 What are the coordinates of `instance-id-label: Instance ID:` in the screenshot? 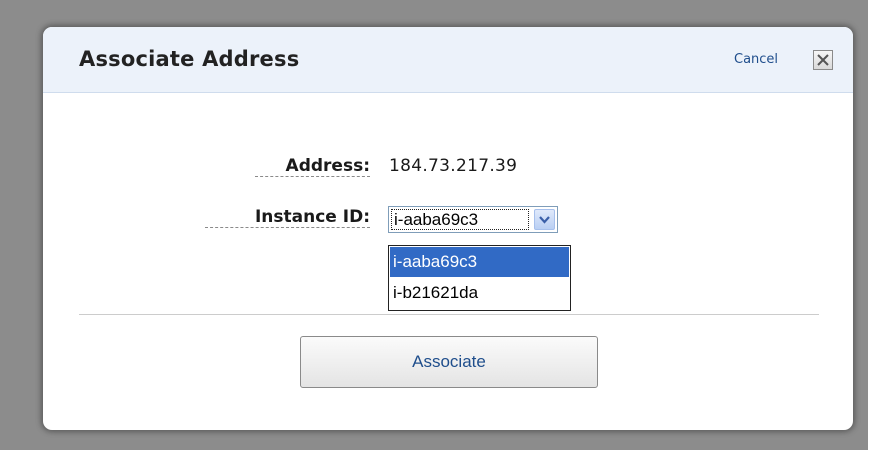 It's located at (287, 217).